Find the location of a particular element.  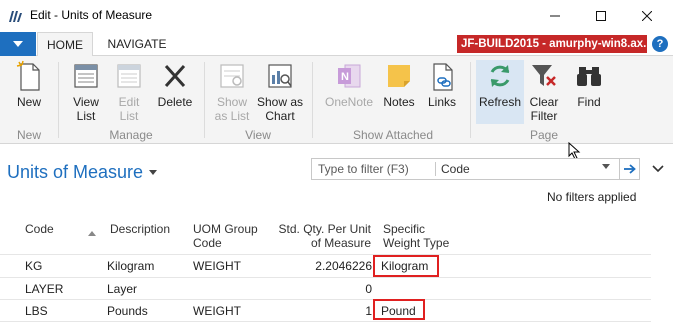

maximize-button is located at coordinates (601, 16).